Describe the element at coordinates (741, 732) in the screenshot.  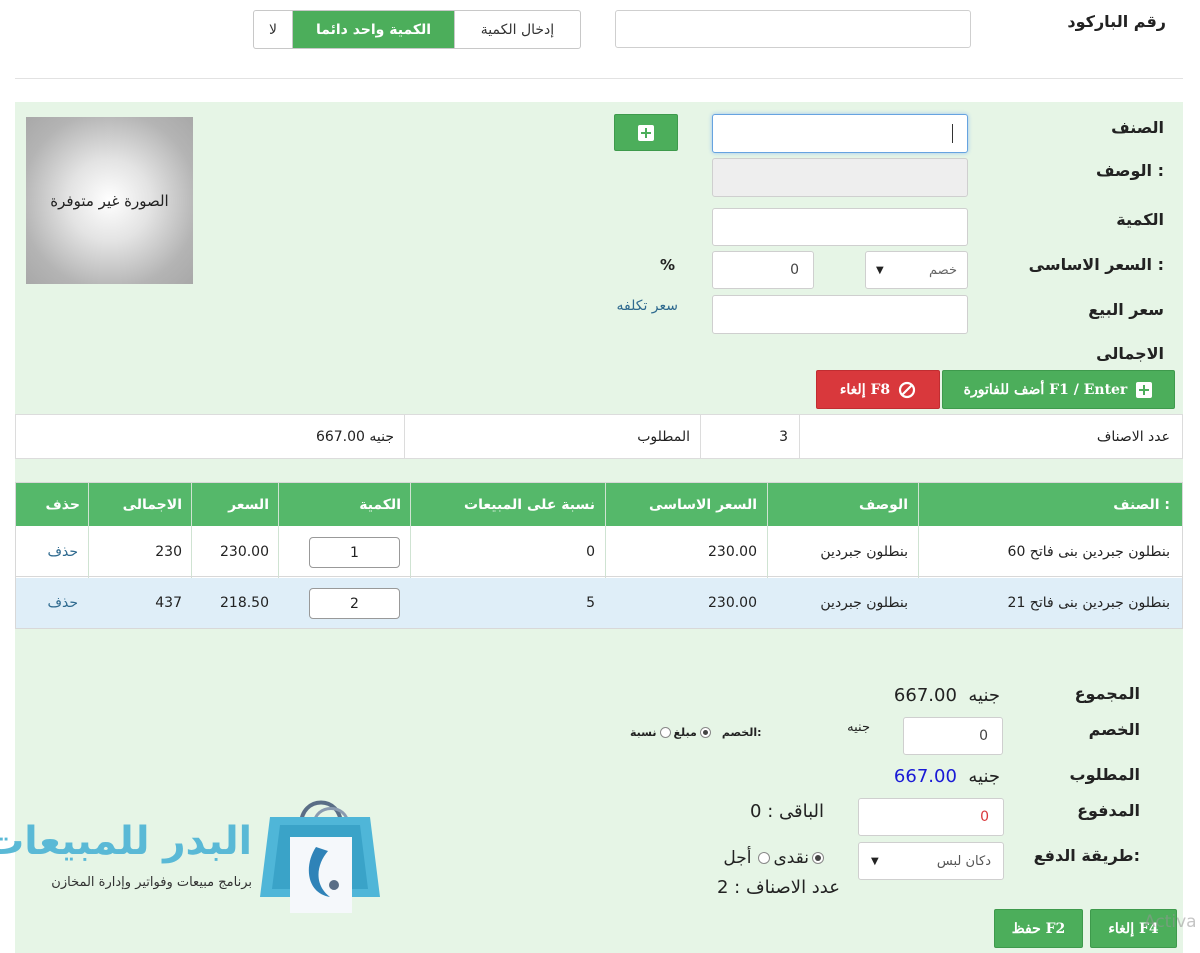
I see `discount-type-label: الخصم:` at that location.